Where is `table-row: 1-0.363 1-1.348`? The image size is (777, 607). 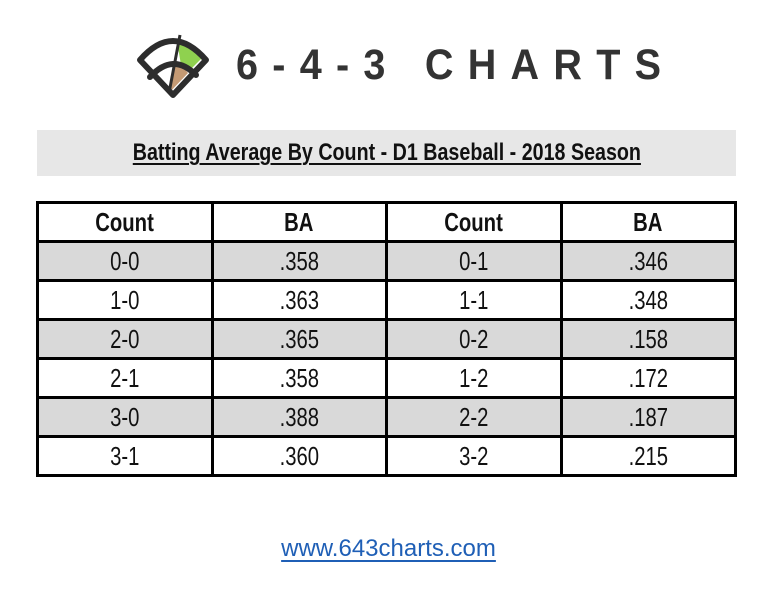
table-row: 1-0.363 1-1.348 is located at coordinates (386, 300).